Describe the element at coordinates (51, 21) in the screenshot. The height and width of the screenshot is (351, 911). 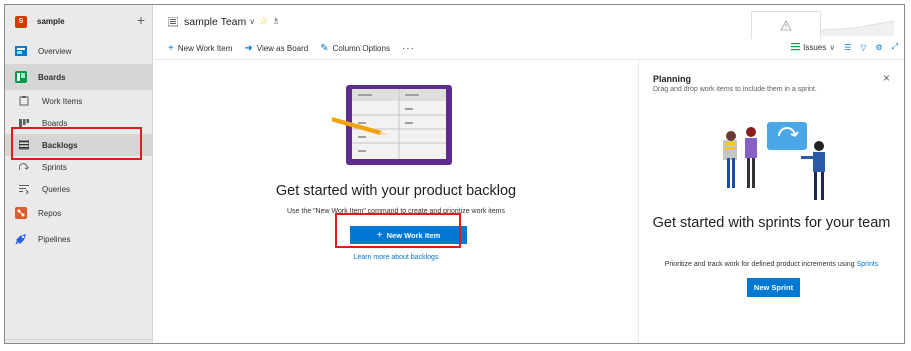
I see `project-name: sample` at that location.